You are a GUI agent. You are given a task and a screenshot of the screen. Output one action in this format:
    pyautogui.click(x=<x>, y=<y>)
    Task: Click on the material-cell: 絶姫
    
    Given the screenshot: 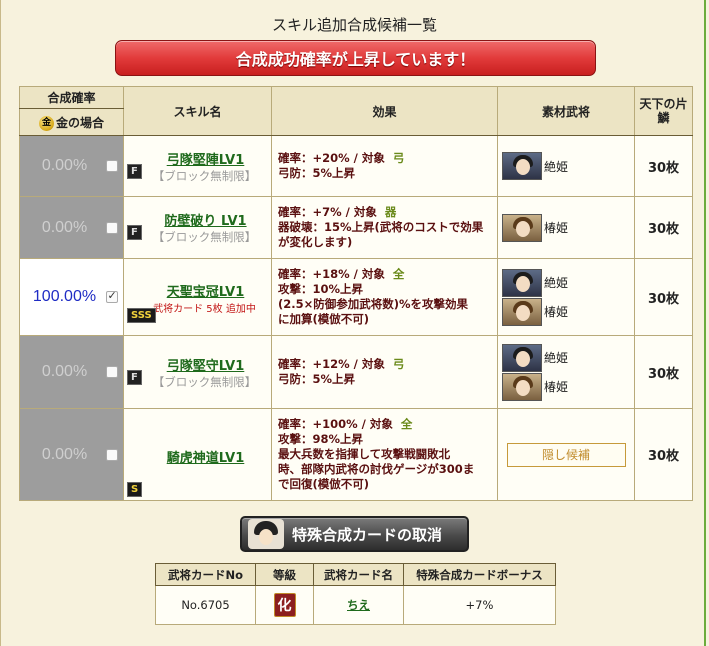 What is the action you would take?
    pyautogui.click(x=566, y=166)
    